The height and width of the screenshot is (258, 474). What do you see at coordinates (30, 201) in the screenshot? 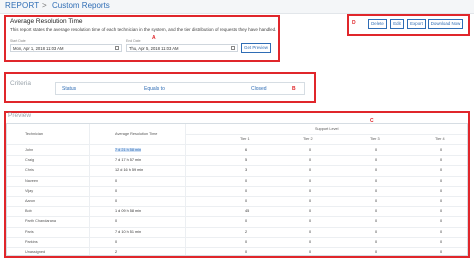
I see `technician-cell: Aaron` at bounding box center [30, 201].